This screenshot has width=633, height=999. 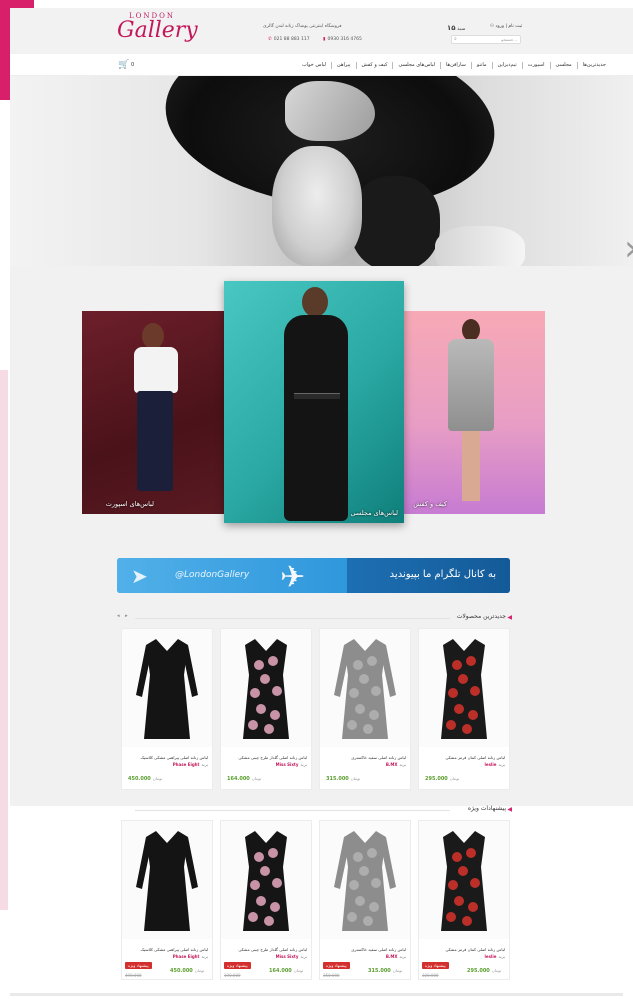 I want to click on nav-item: لباس خواب, so click(x=314, y=65).